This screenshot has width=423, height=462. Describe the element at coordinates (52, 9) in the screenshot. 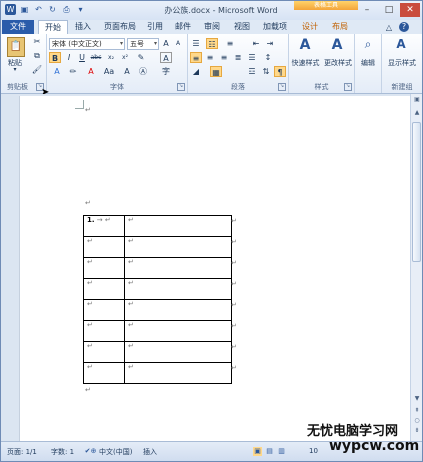

I see `redo-icon: ↻` at that location.